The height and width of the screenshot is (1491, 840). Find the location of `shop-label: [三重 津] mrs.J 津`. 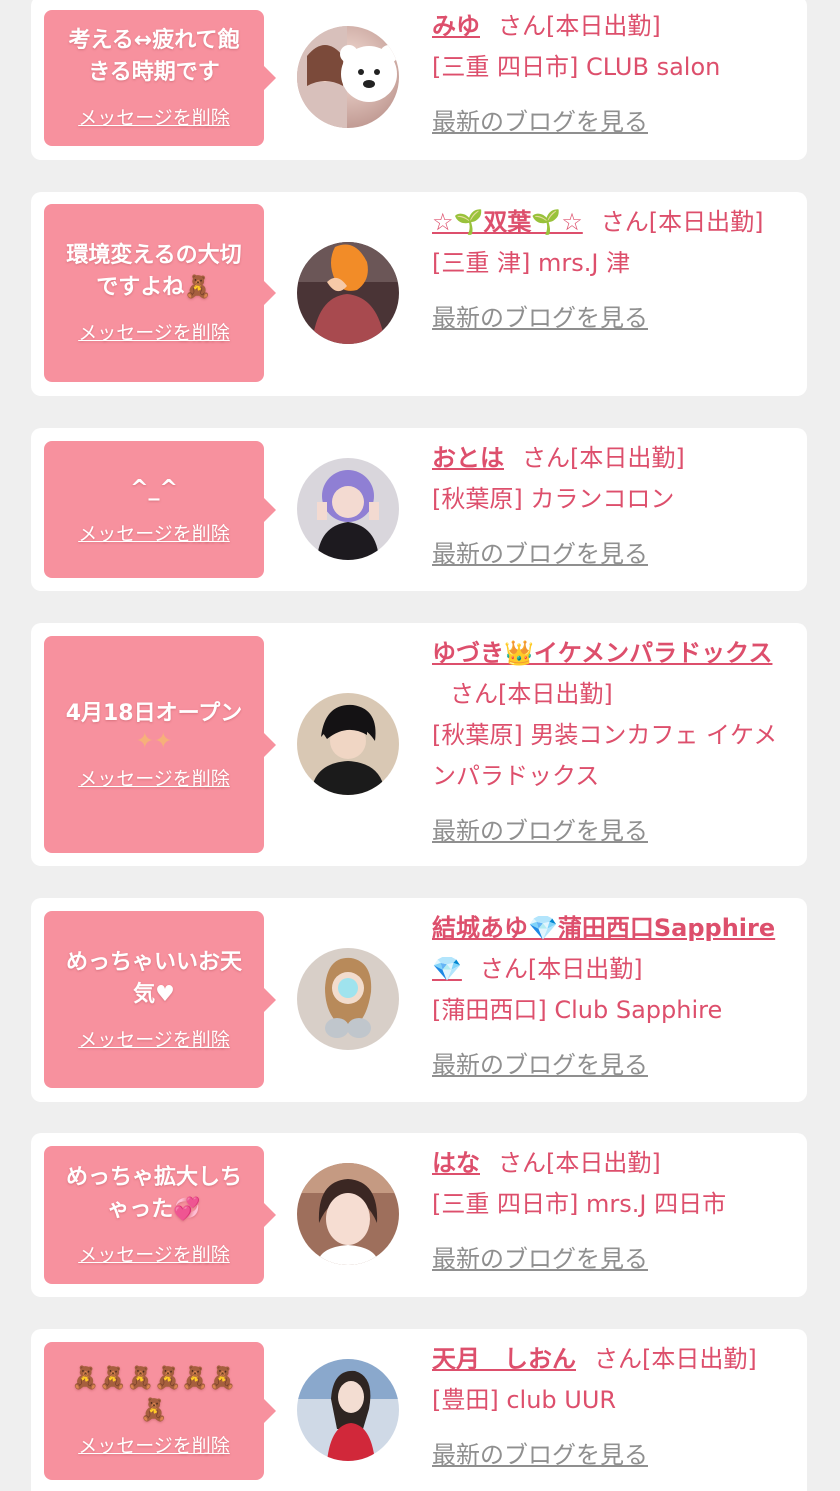

shop-label: [三重 津] mrs.J 津 is located at coordinates (531, 263).